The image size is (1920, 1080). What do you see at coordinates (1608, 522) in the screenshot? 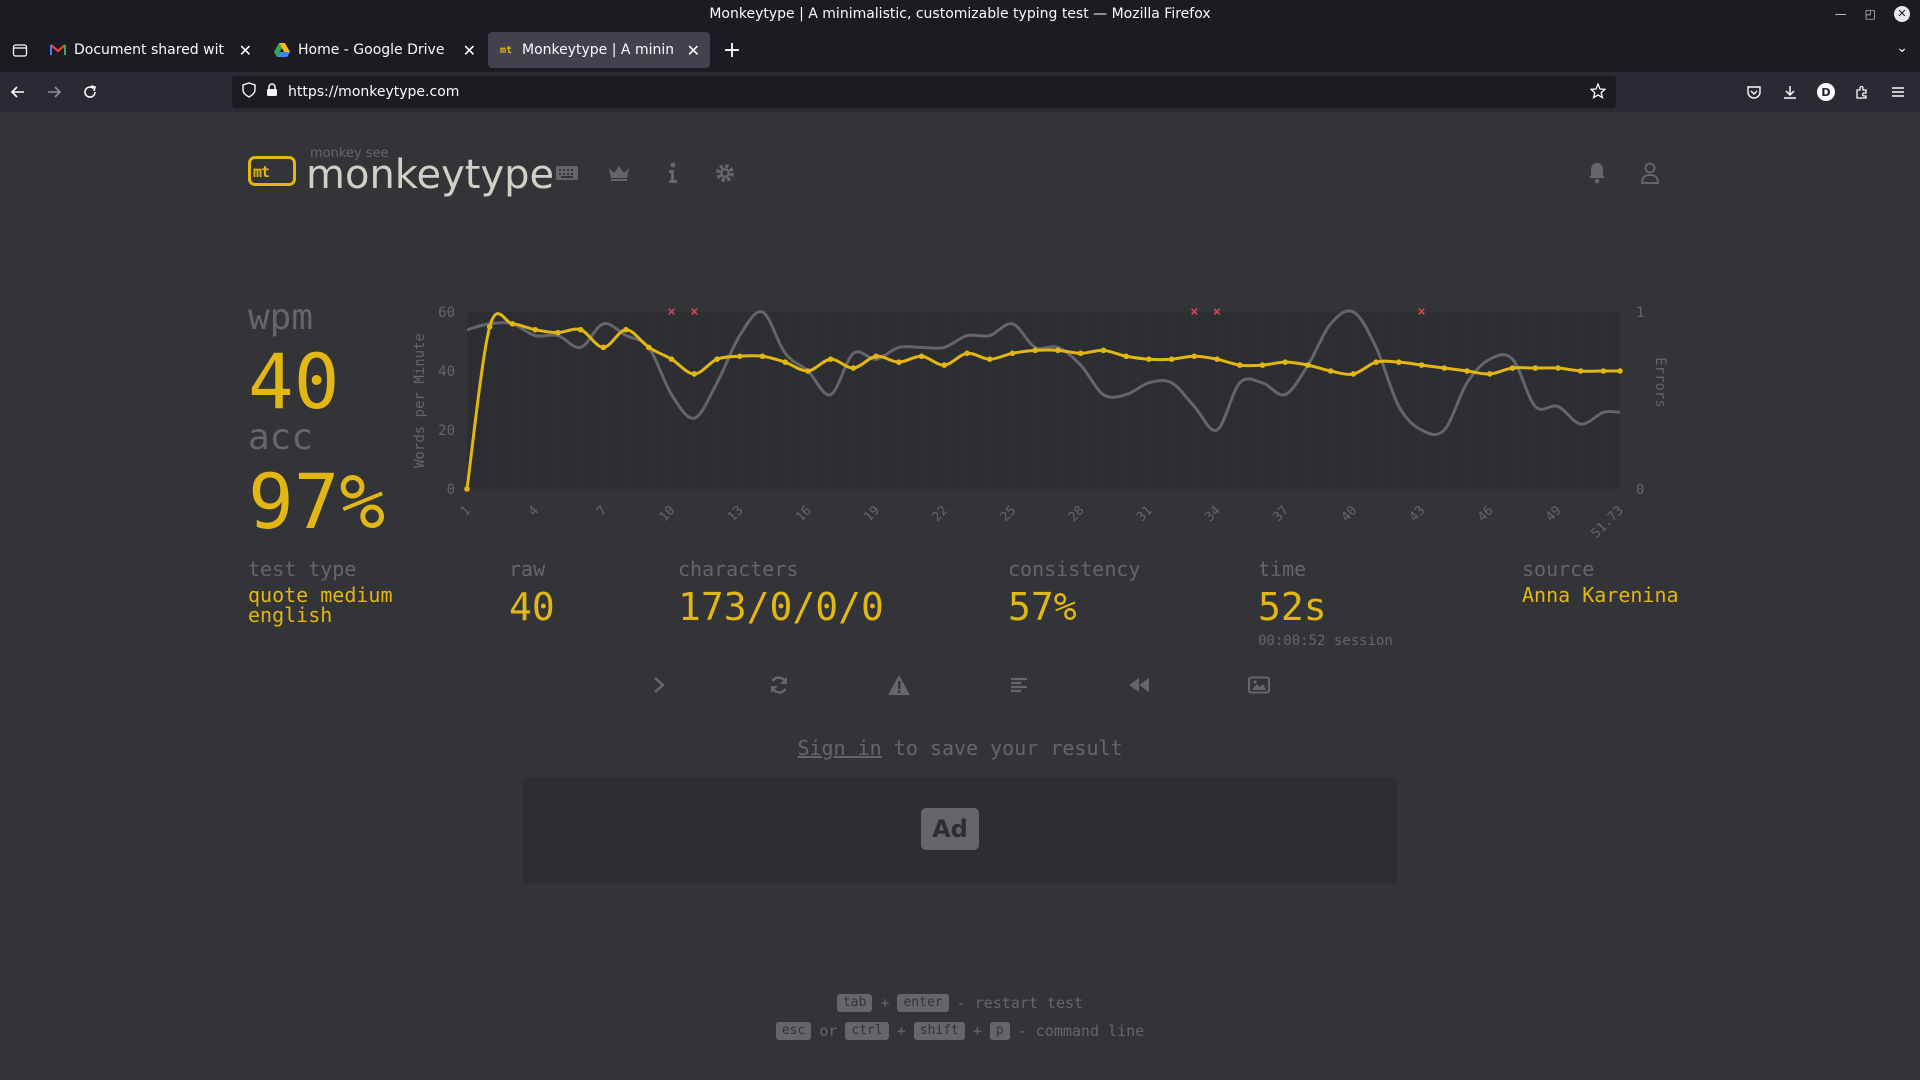
I see `x-tick-label: 51.73` at bounding box center [1608, 522].